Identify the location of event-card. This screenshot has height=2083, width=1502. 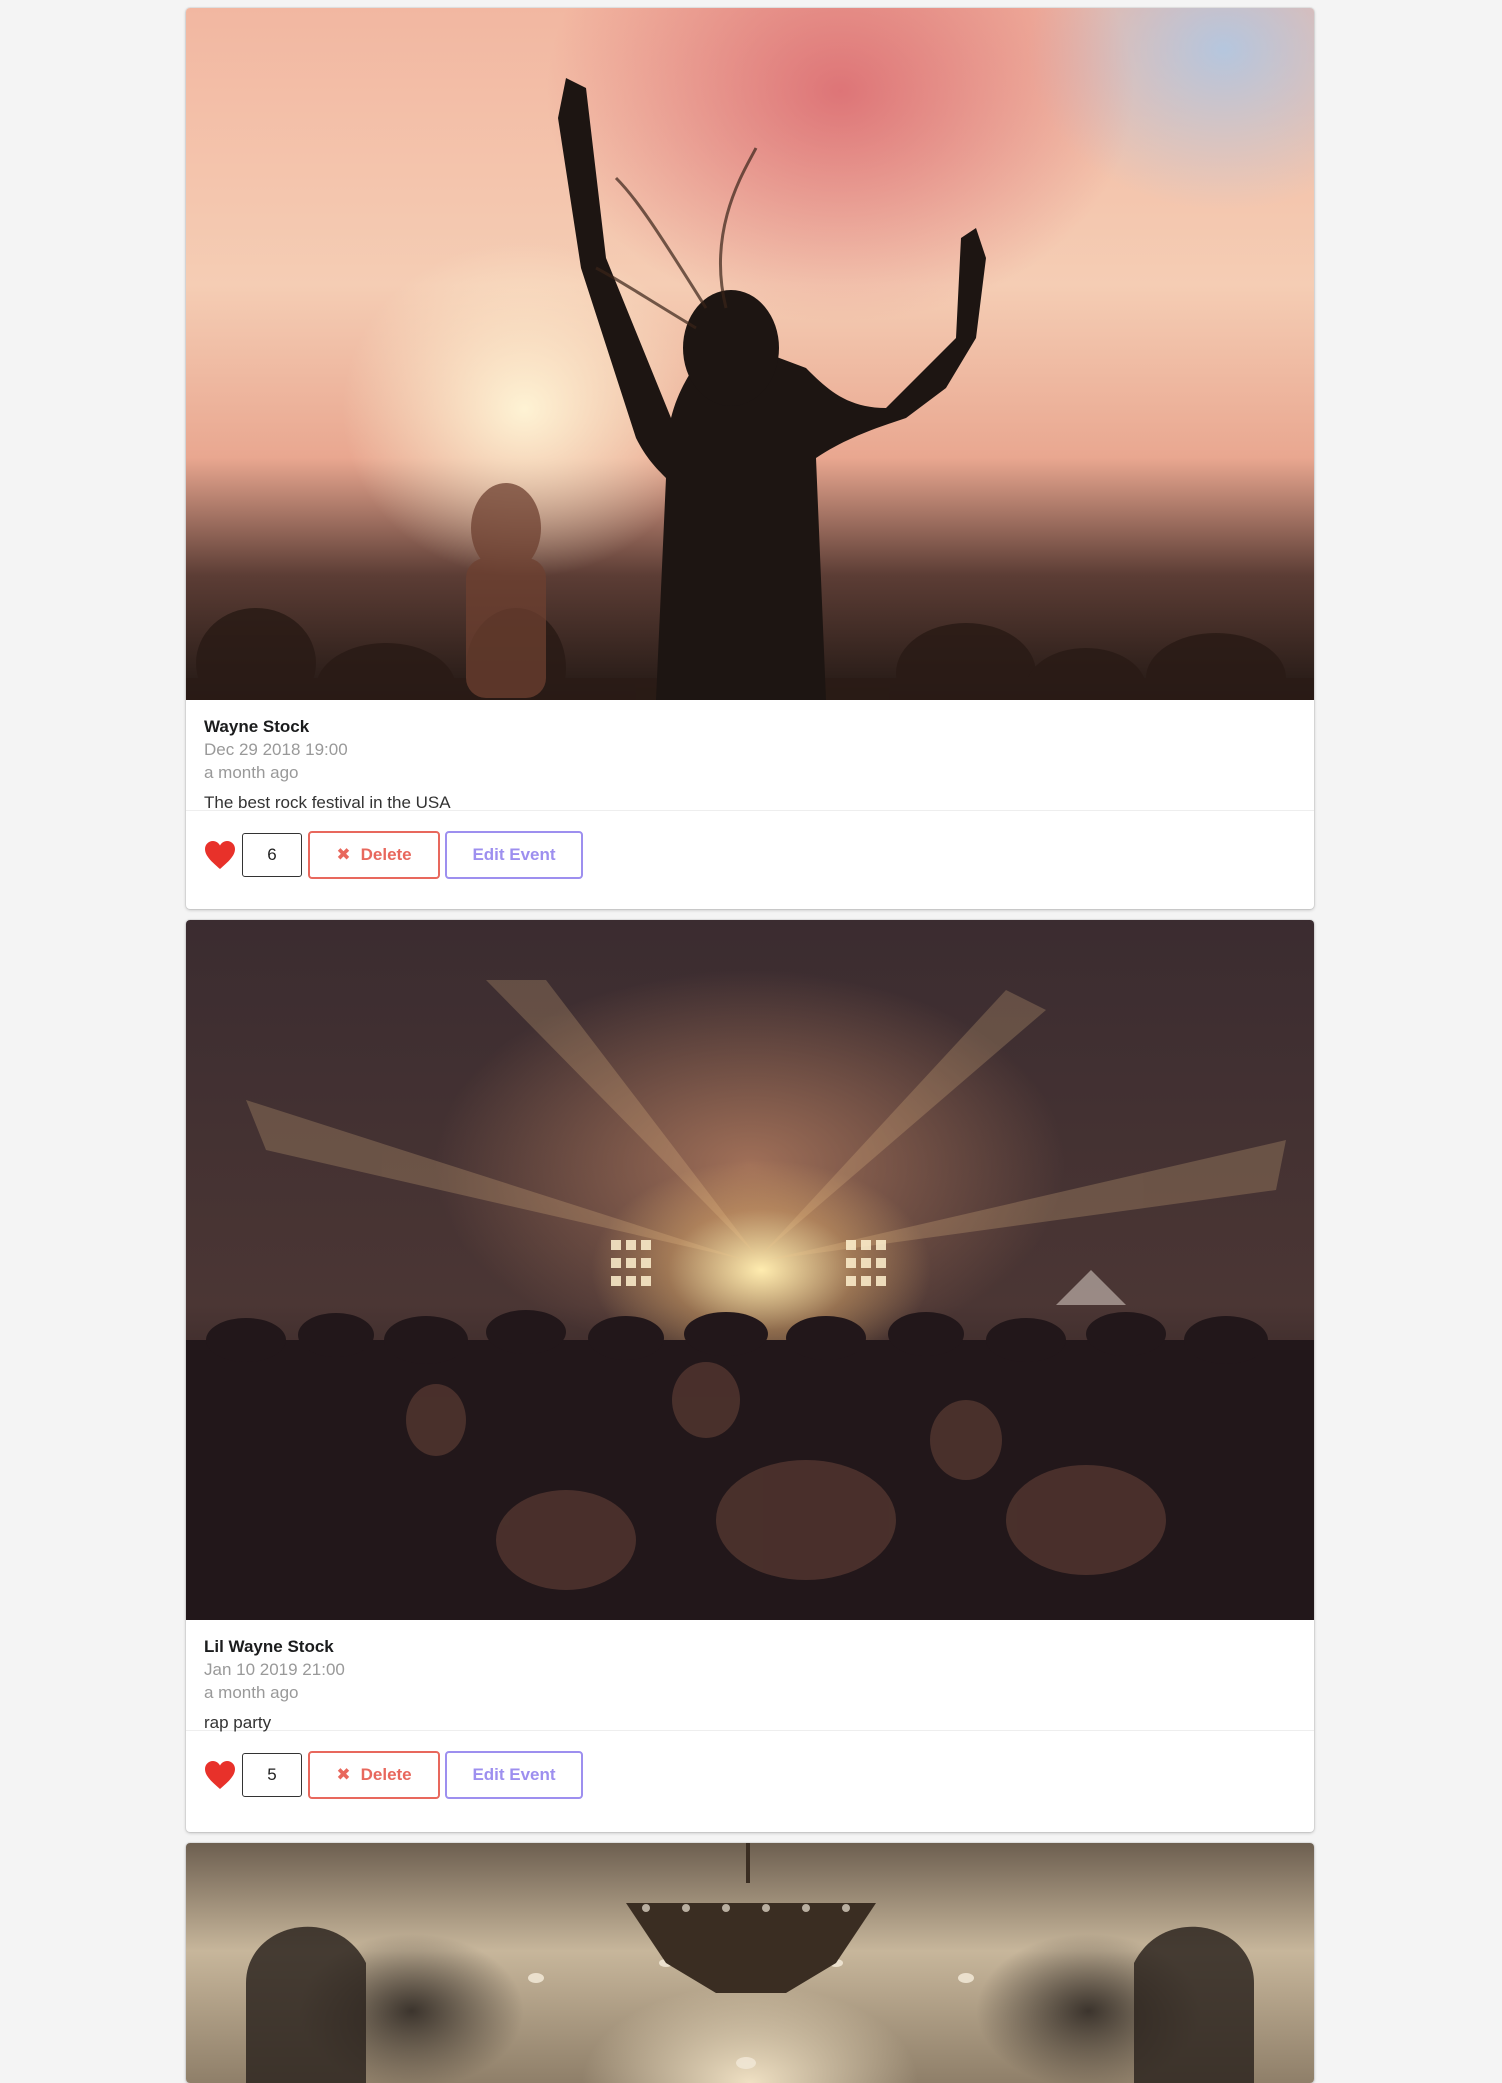
(750, 1963).